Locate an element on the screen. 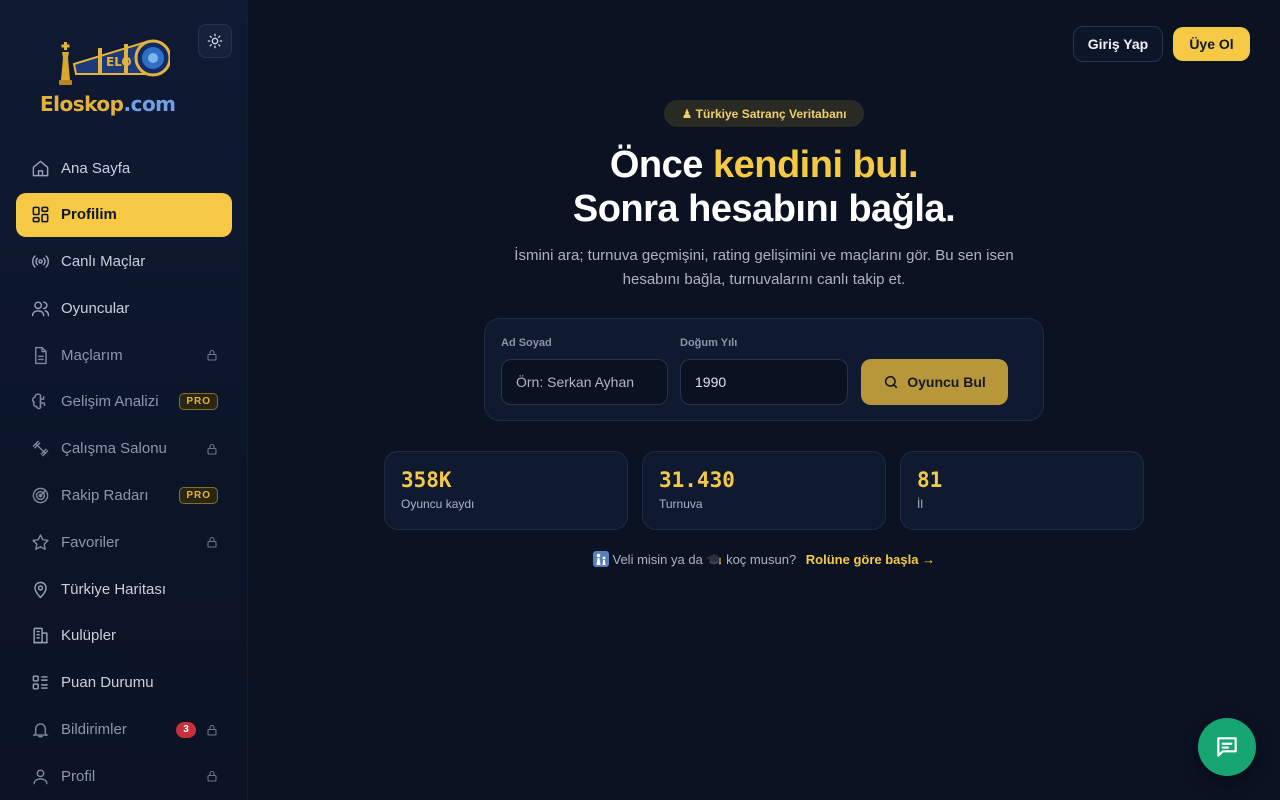  brand-name: Eloskop.com is located at coordinates (108, 104).